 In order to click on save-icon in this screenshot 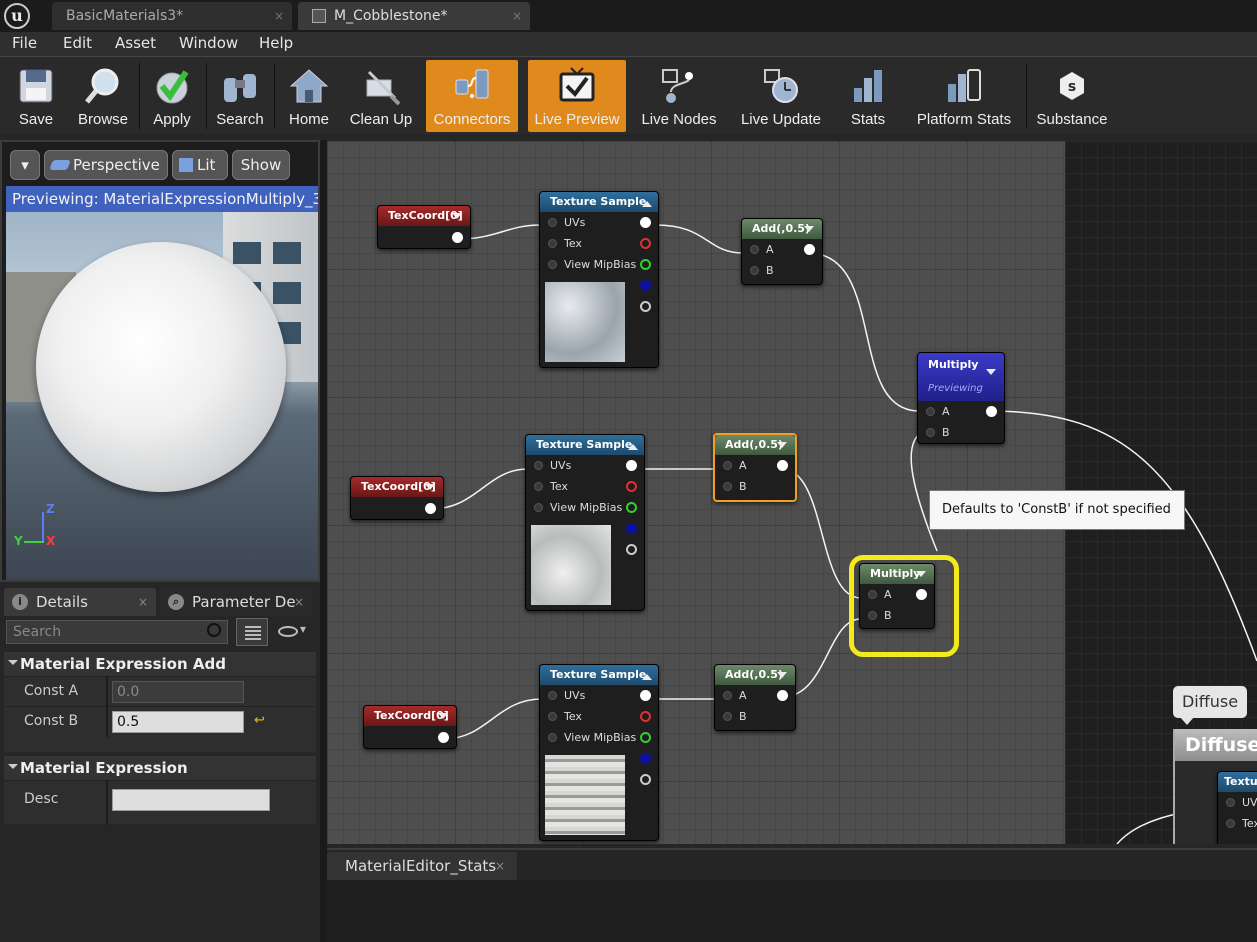, I will do `click(36, 86)`.